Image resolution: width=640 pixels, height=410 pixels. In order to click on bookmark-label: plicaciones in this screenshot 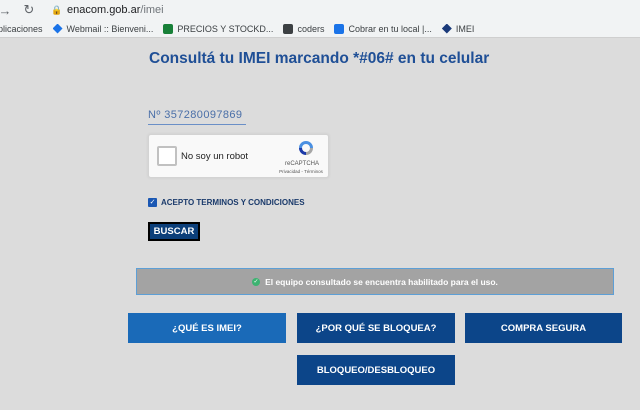, I will do `click(21, 28)`.